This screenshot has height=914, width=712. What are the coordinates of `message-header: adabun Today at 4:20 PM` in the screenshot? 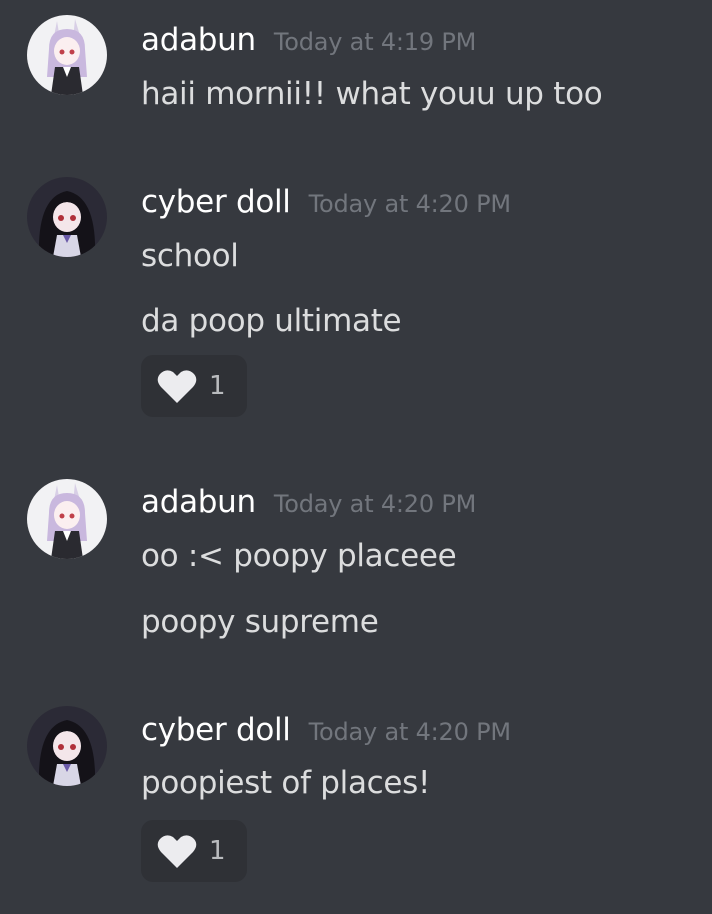 It's located at (308, 502).